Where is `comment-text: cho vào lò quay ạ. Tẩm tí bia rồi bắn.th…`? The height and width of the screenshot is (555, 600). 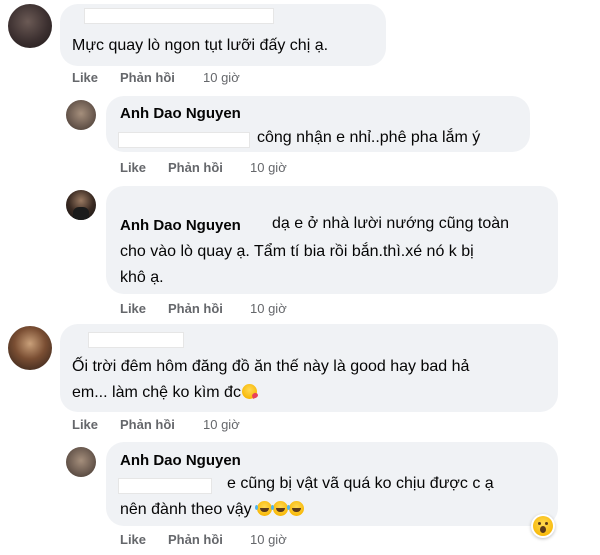
comment-text: cho vào lò quay ạ. Tẩm tí bia rồi bắn.th… is located at coordinates (297, 251).